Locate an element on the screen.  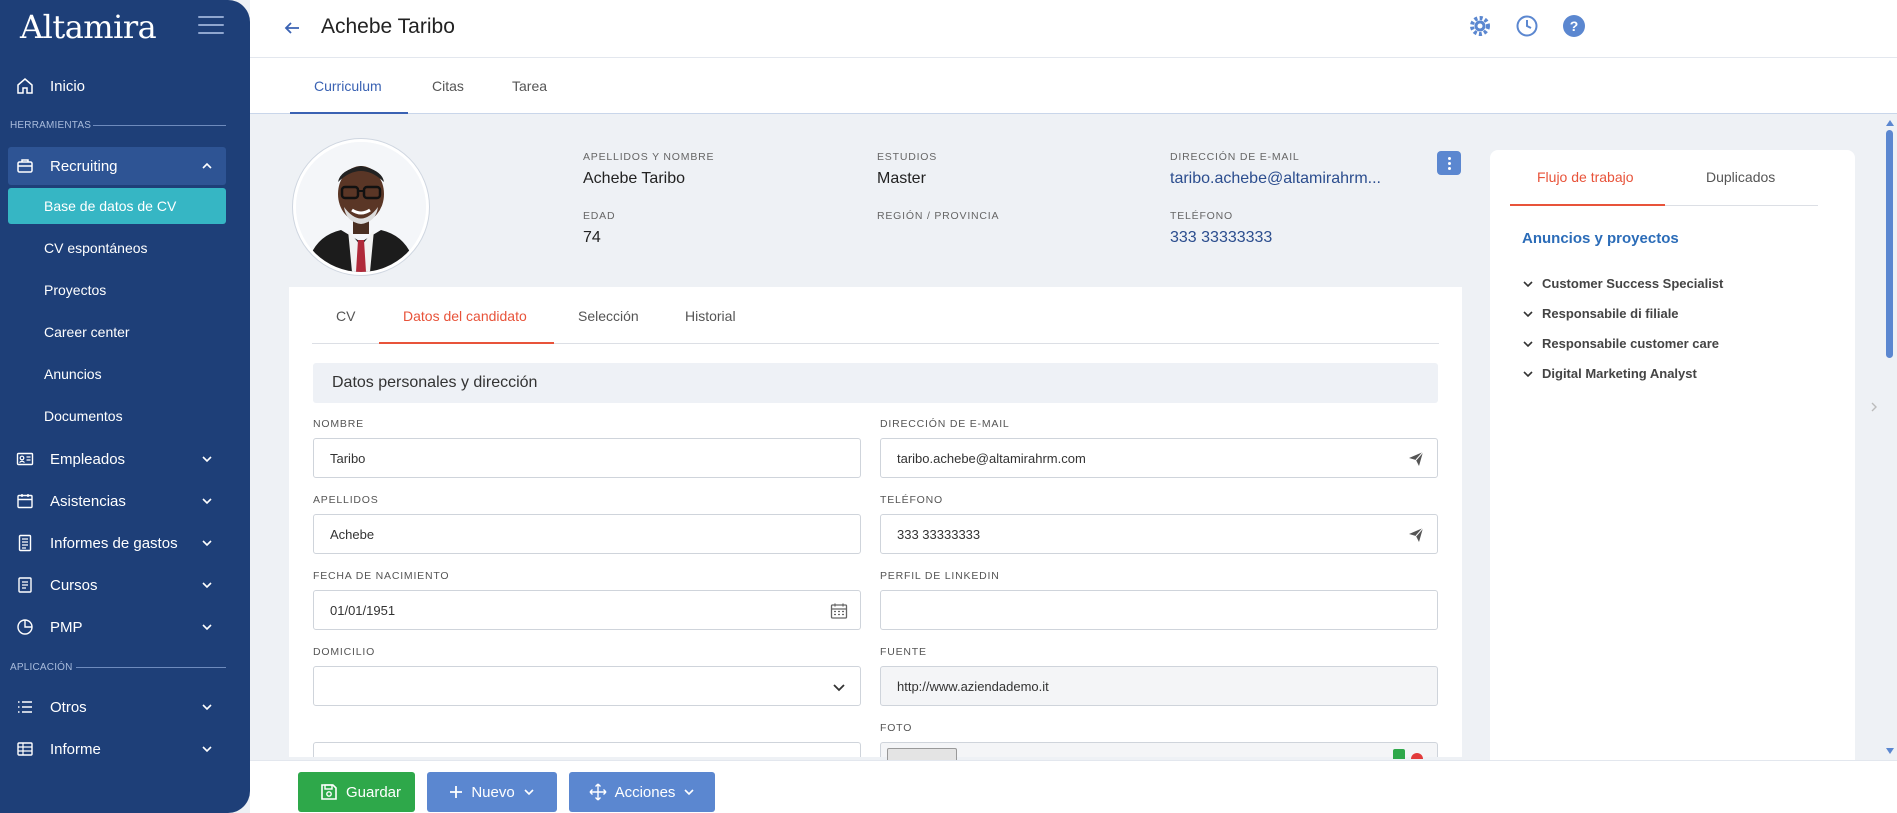
nav-recruiting: Recruiting is located at coordinates (117, 166).